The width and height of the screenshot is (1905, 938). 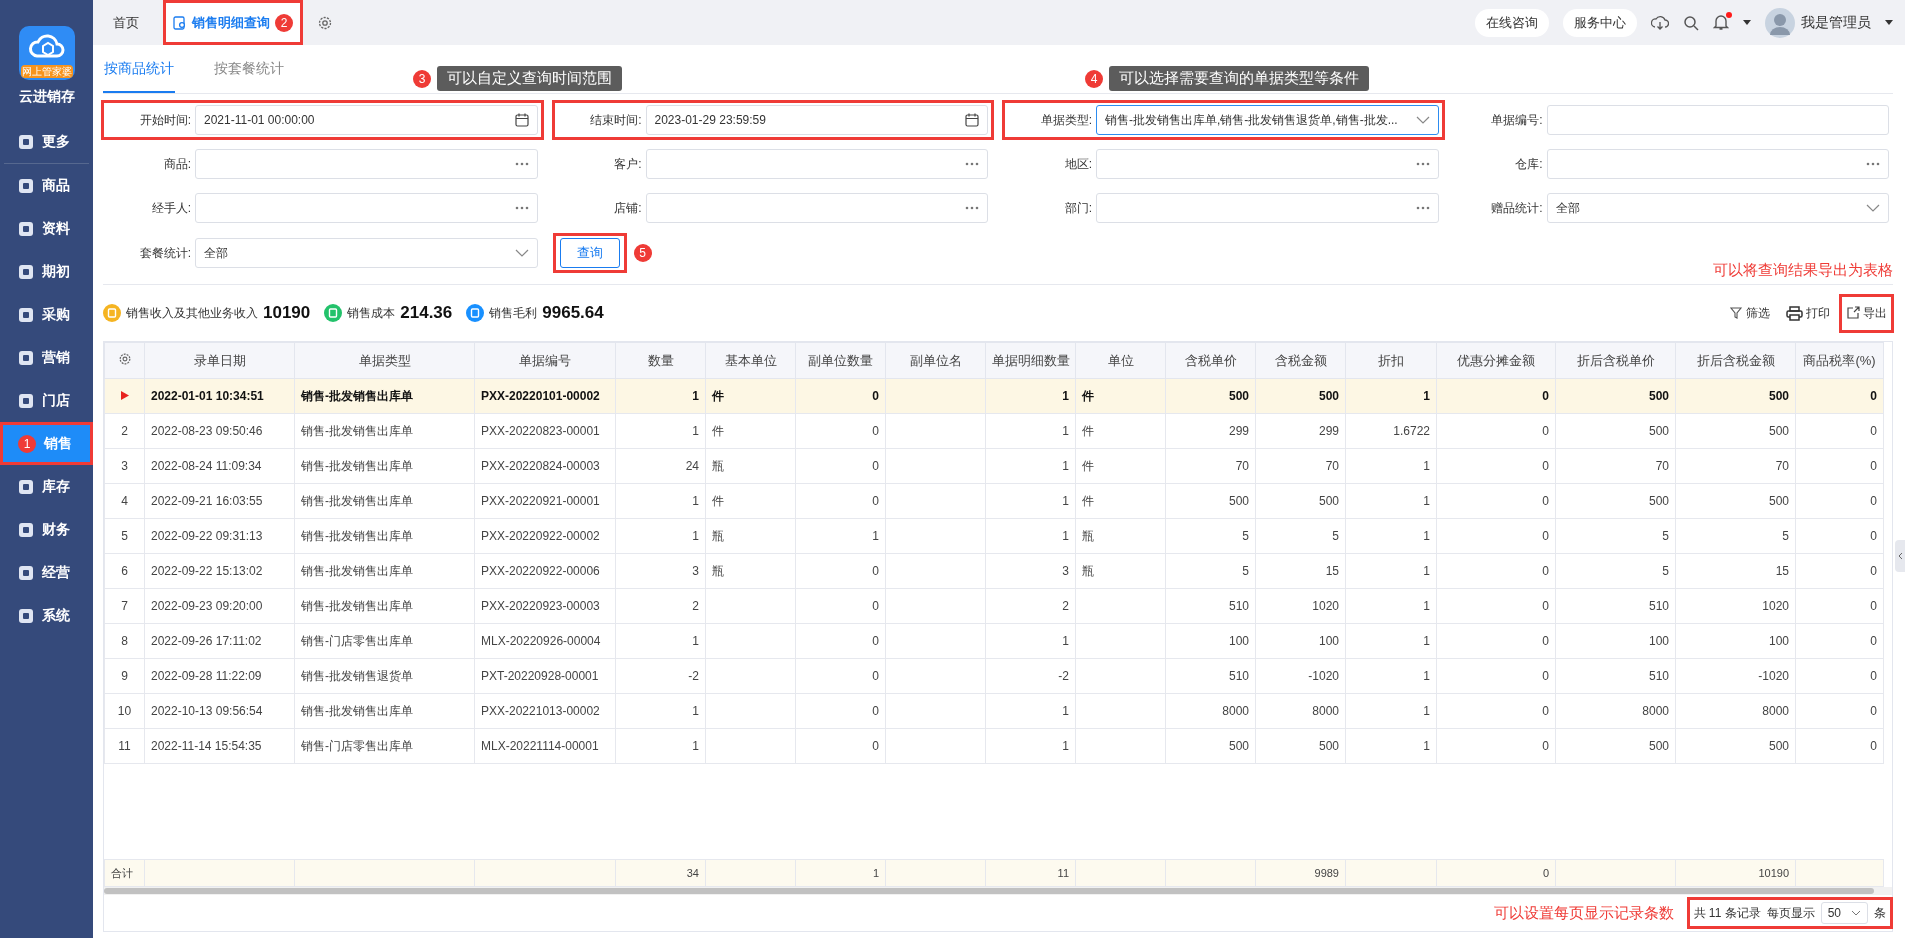 I want to click on table-row: 4 2022-09-21 16:03:55 销售-批发销售出库单 PXX-20220921-00001 1 件 0 1 件 500 500 1 0 500 500 0, so click(x=994, y=501).